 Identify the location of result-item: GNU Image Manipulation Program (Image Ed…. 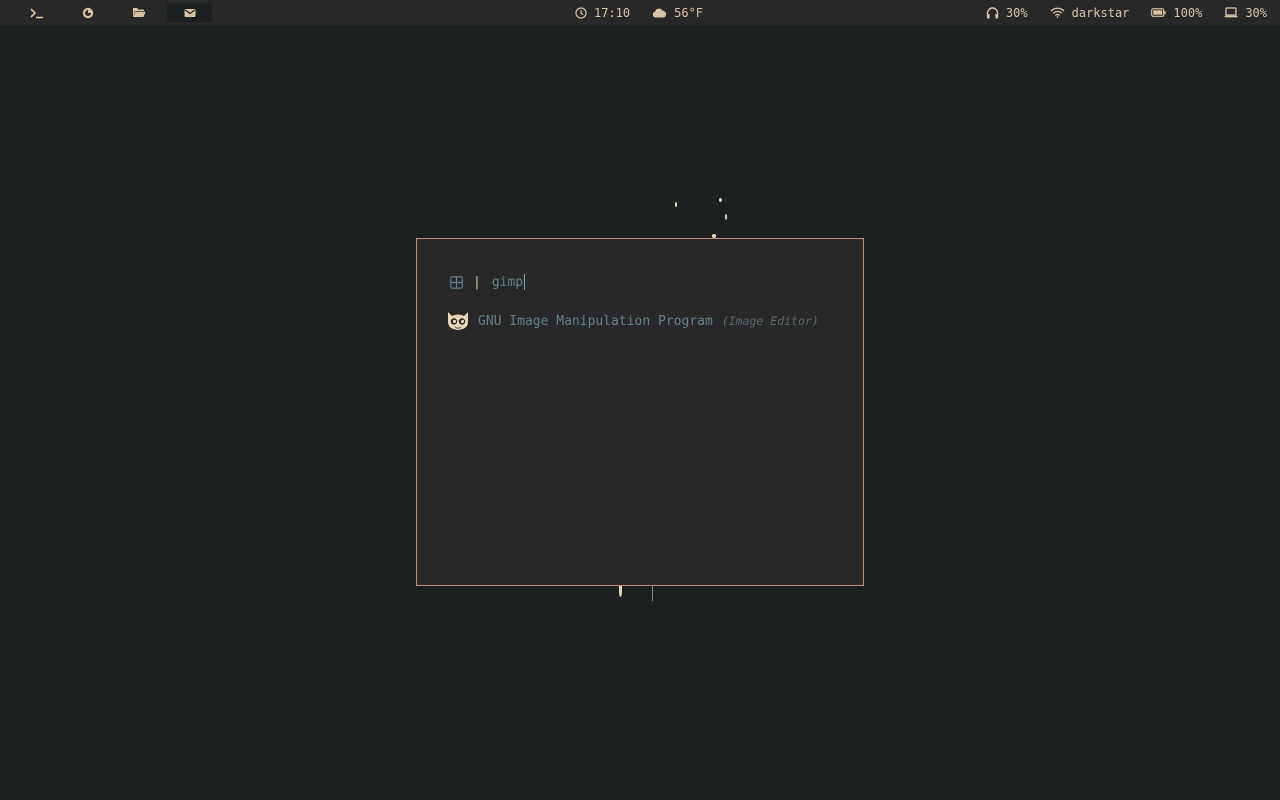
(632, 321).